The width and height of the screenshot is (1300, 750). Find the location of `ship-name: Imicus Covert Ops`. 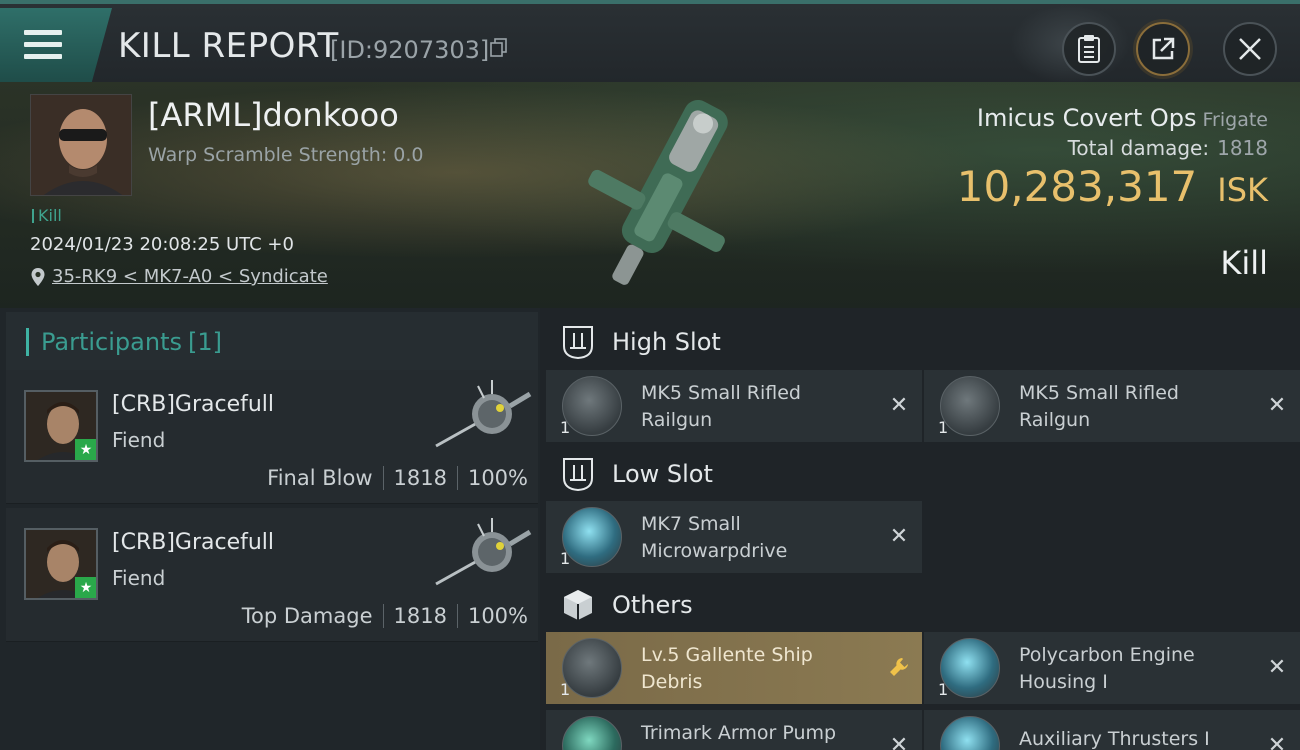

ship-name: Imicus Covert Ops is located at coordinates (1087, 118).